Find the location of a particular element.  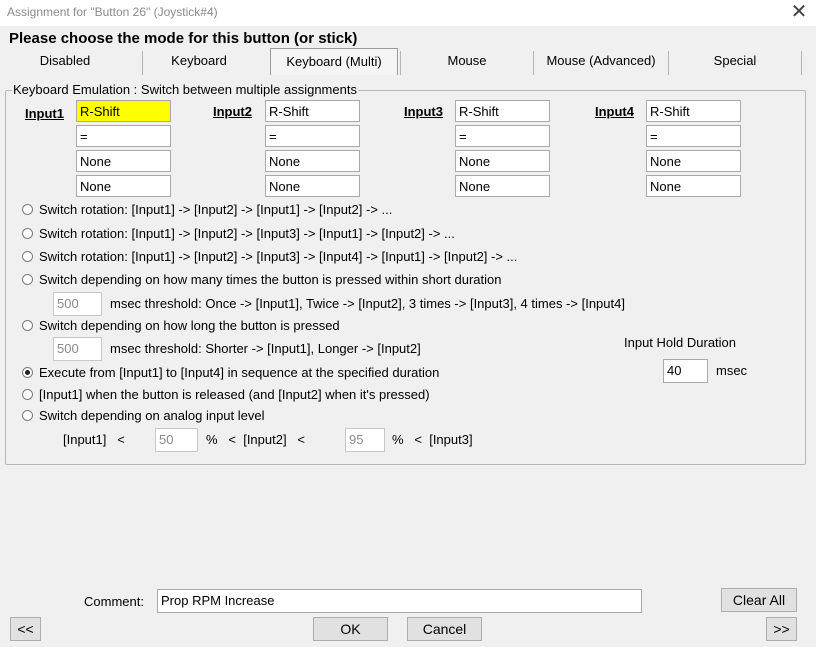

hold-duration-input: 40 is located at coordinates (685, 371).